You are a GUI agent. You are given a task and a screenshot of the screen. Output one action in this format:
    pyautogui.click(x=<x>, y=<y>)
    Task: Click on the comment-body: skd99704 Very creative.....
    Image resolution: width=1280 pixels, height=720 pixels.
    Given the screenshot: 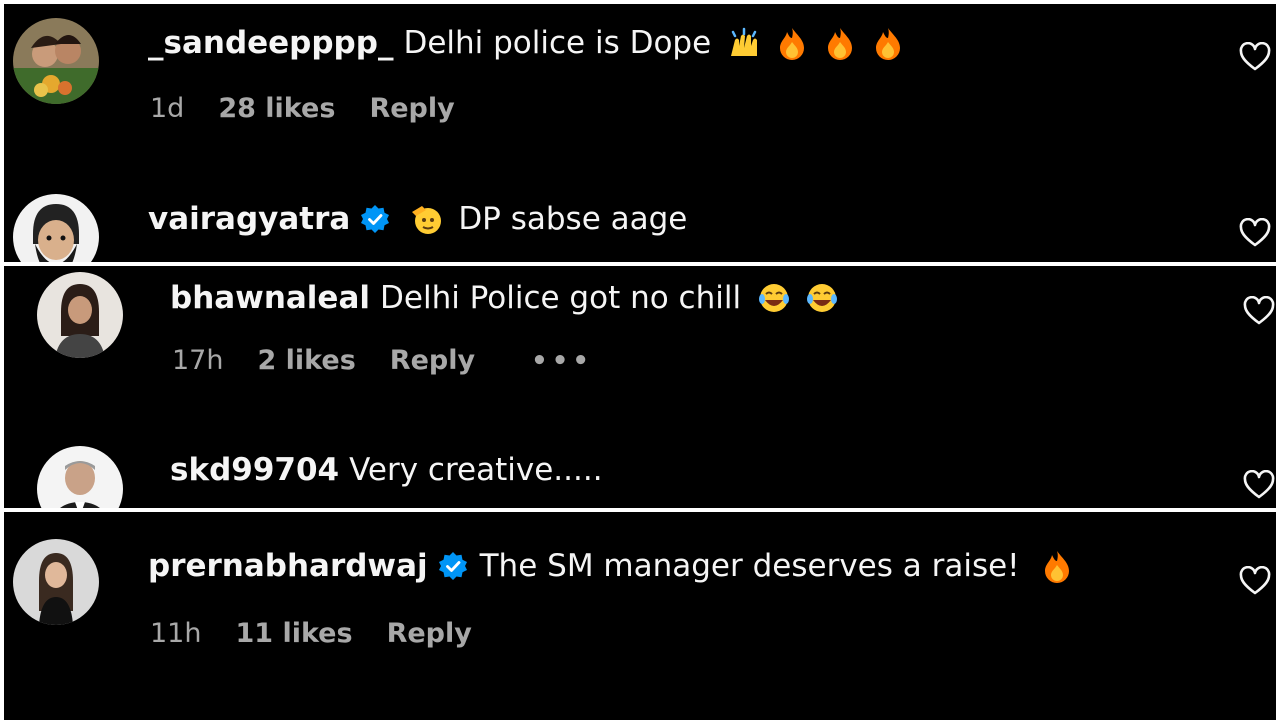 What is the action you would take?
    pyautogui.click(x=386, y=470)
    